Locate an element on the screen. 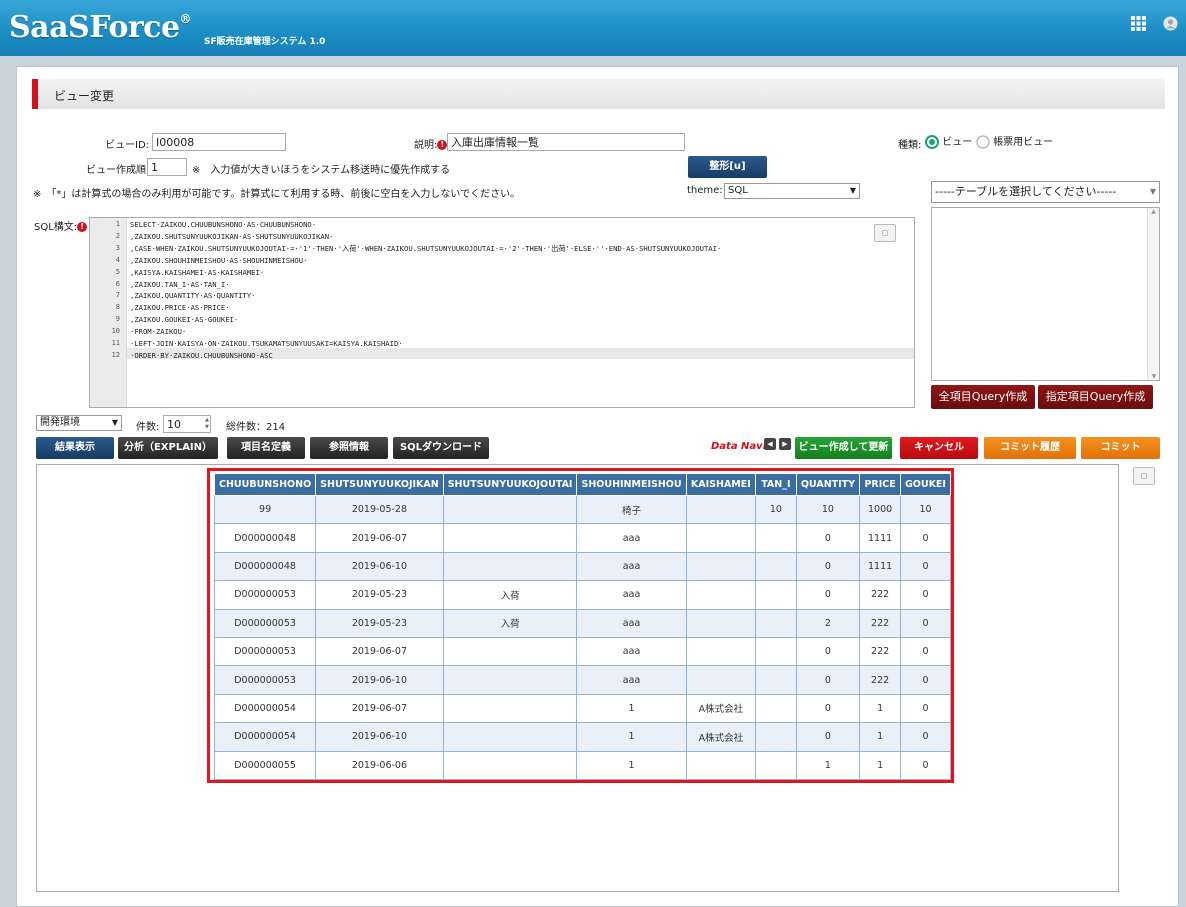 The width and height of the screenshot is (1186, 907). column-header: GOUKEI is located at coordinates (925, 484).